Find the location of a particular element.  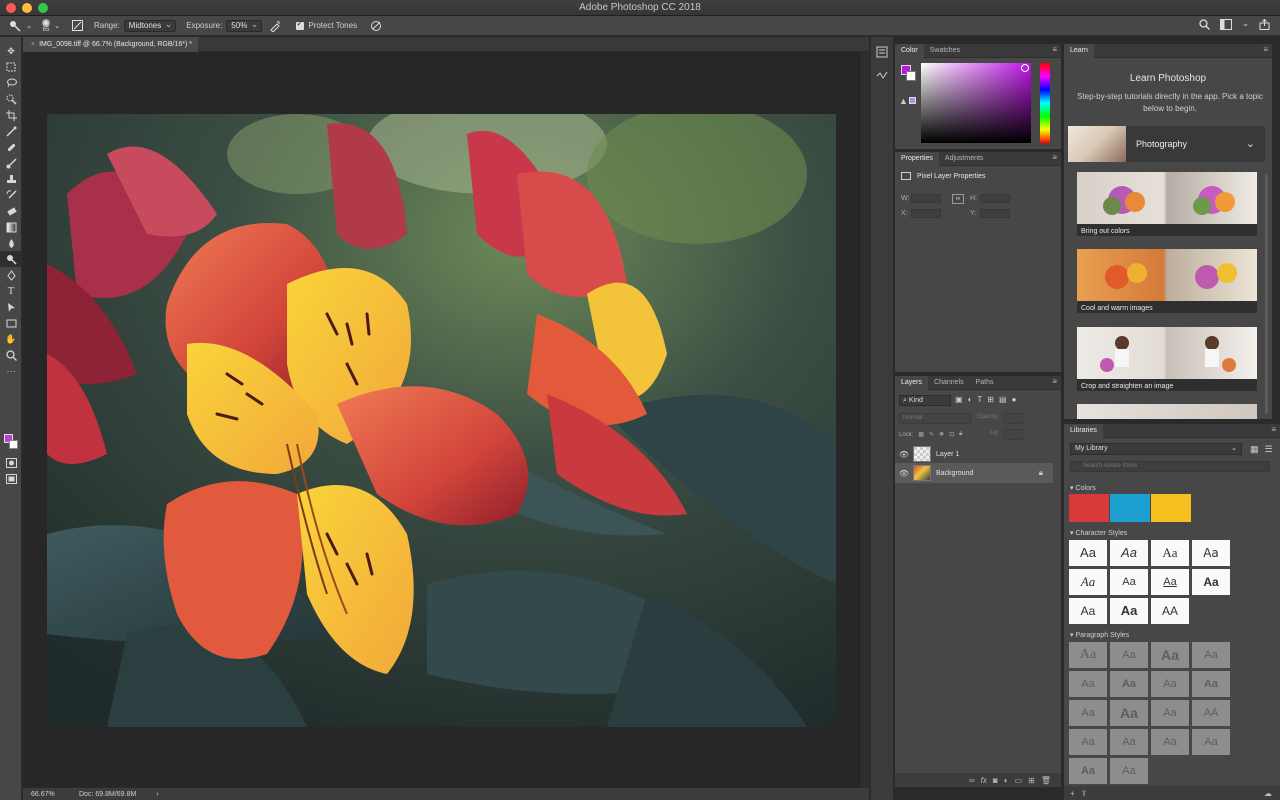

character-style-tile: AA is located at coordinates (1170, 611).